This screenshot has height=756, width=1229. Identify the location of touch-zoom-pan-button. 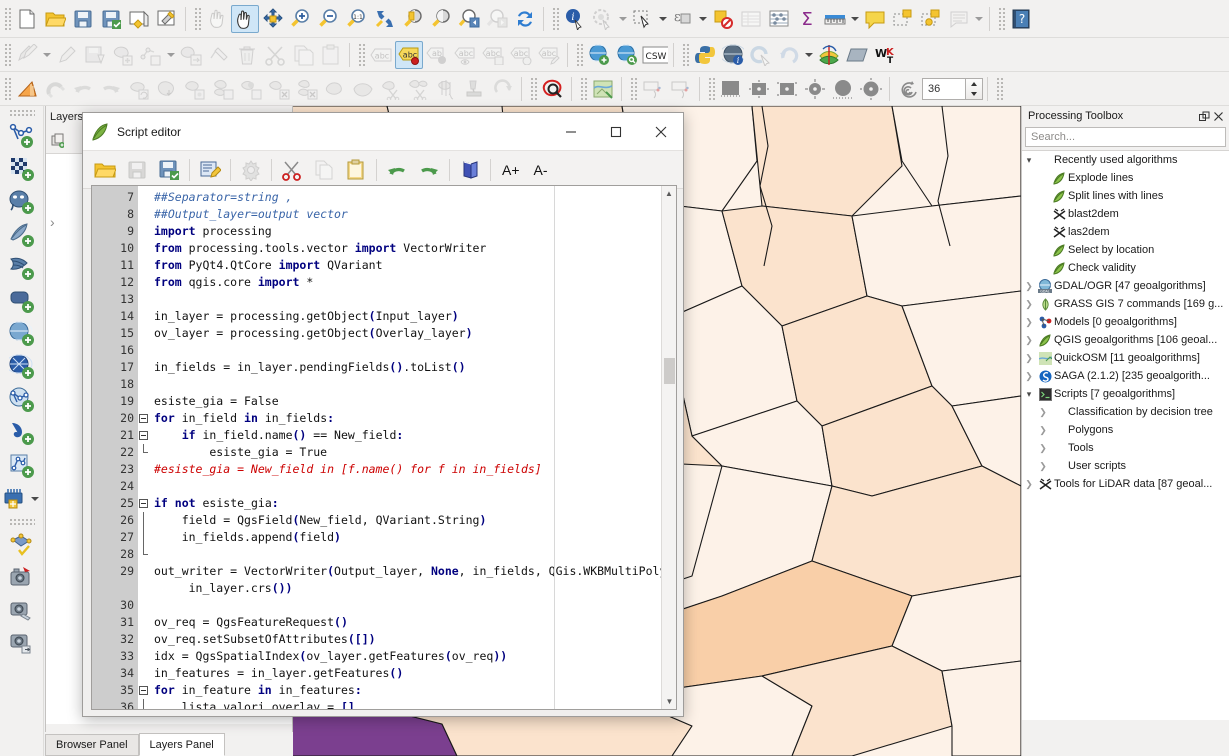
(217, 19).